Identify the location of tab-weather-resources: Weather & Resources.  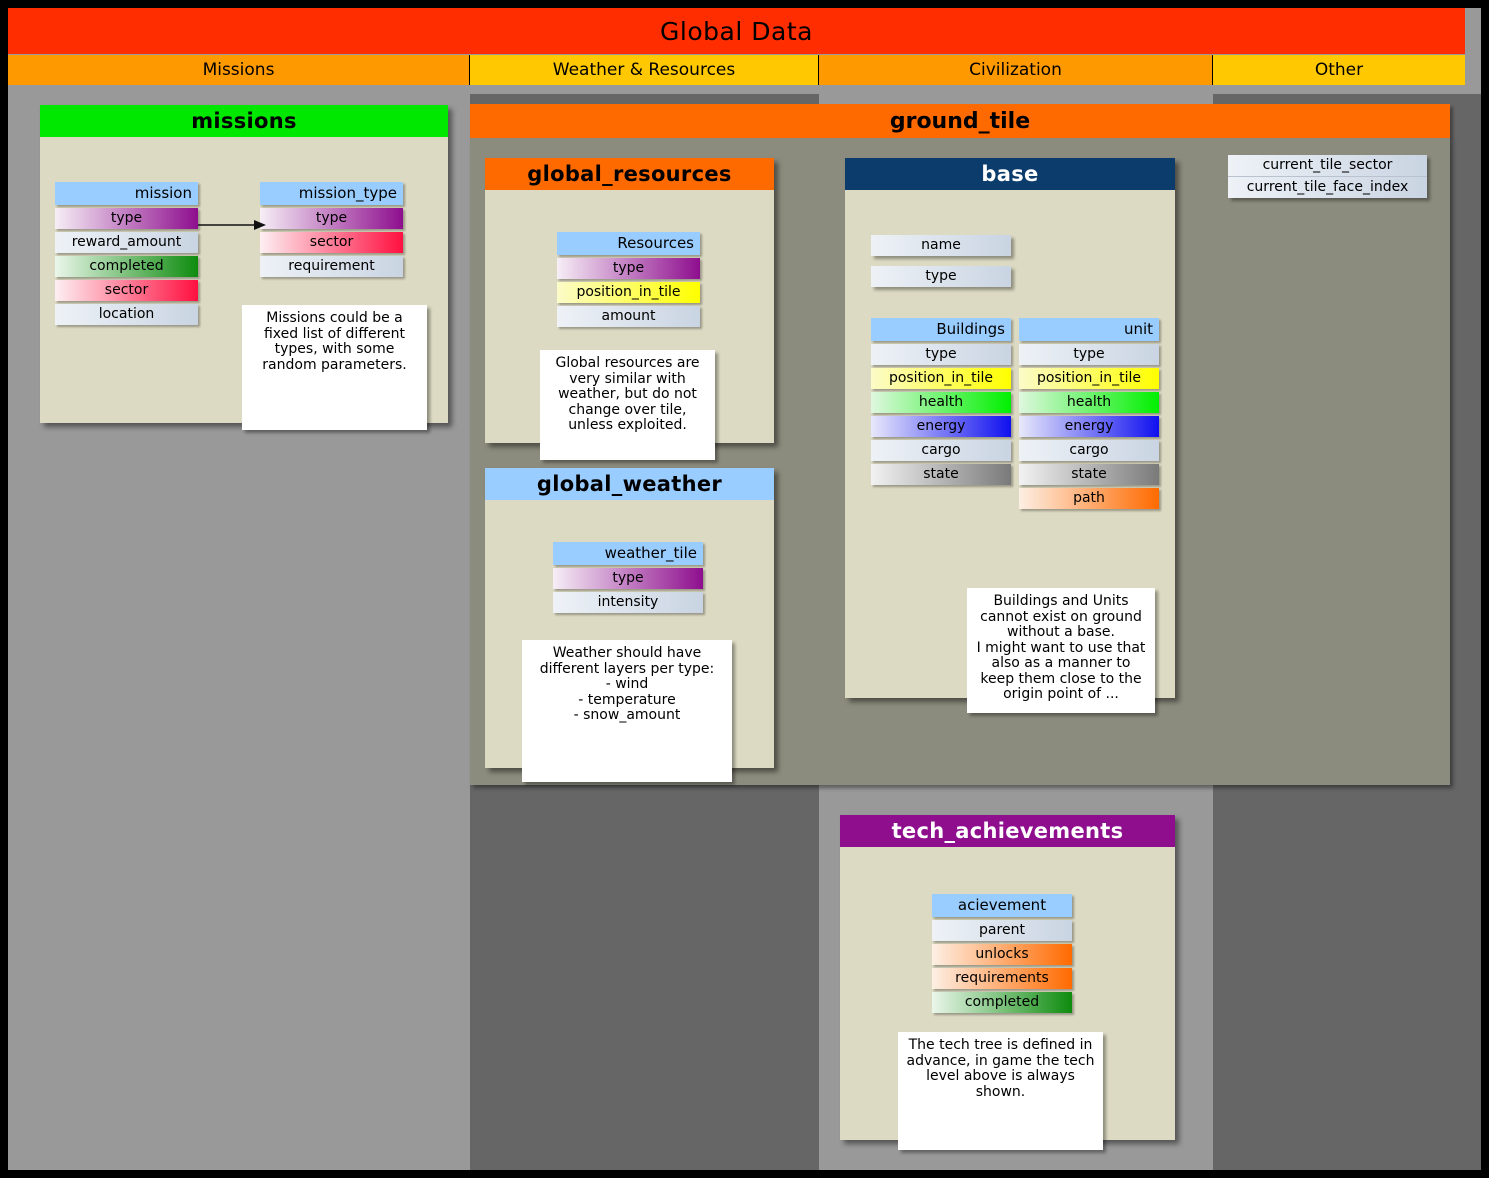
(644, 70).